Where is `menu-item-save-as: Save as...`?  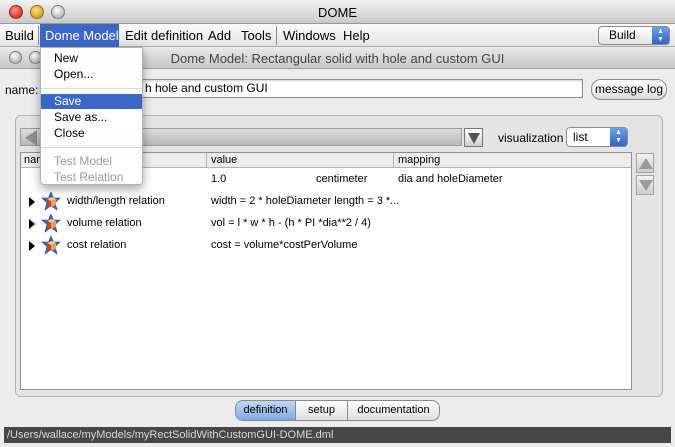 menu-item-save-as: Save as... is located at coordinates (91, 117).